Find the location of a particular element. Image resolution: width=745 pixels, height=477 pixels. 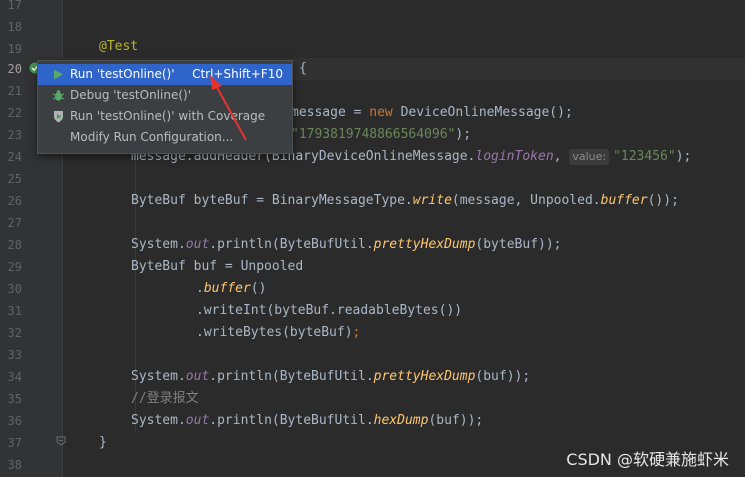

code-line-20: { is located at coordinates (303, 68).